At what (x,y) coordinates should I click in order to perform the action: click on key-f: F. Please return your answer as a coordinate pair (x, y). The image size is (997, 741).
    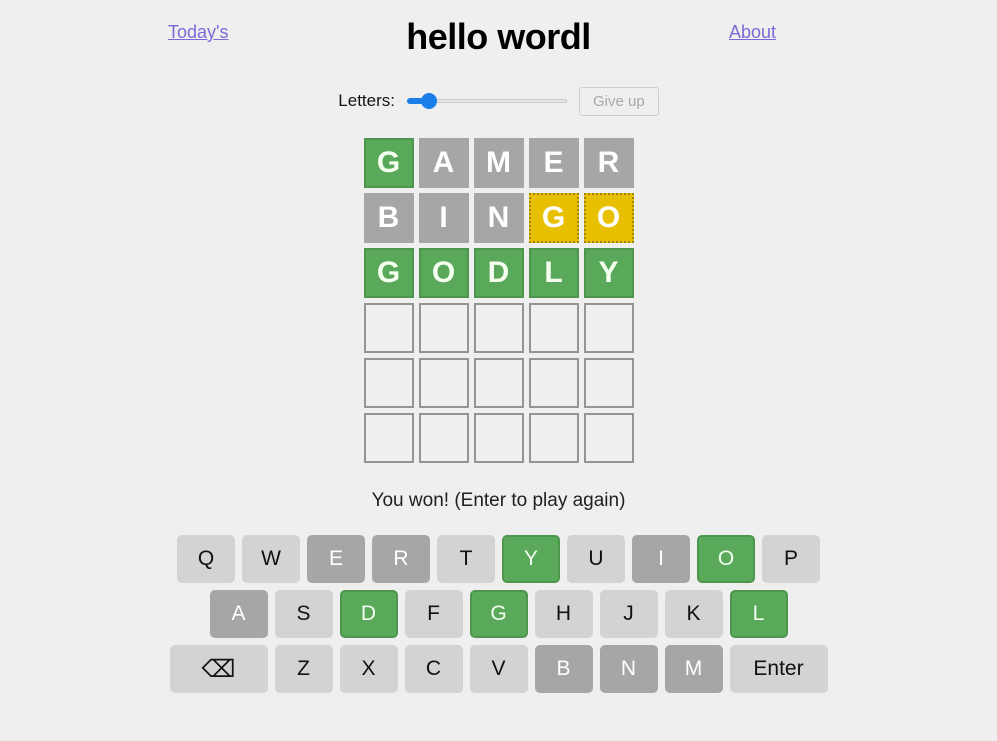
    Looking at the image, I should click on (433, 614).